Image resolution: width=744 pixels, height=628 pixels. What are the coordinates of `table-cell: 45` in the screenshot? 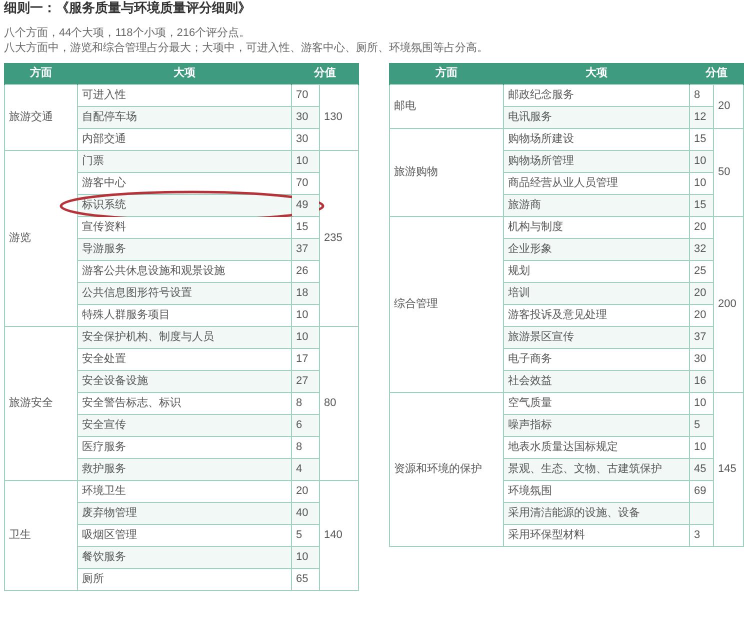 It's located at (702, 469).